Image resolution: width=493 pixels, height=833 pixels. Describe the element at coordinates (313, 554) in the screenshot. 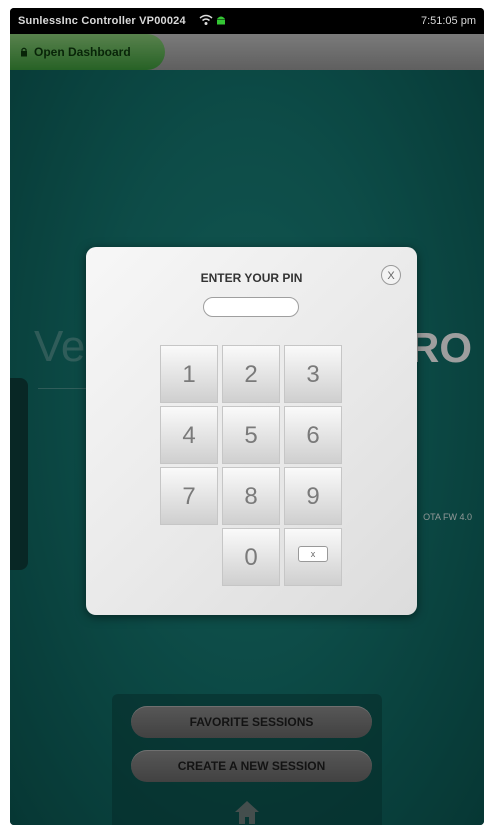

I see `backspace-icon: x` at that location.